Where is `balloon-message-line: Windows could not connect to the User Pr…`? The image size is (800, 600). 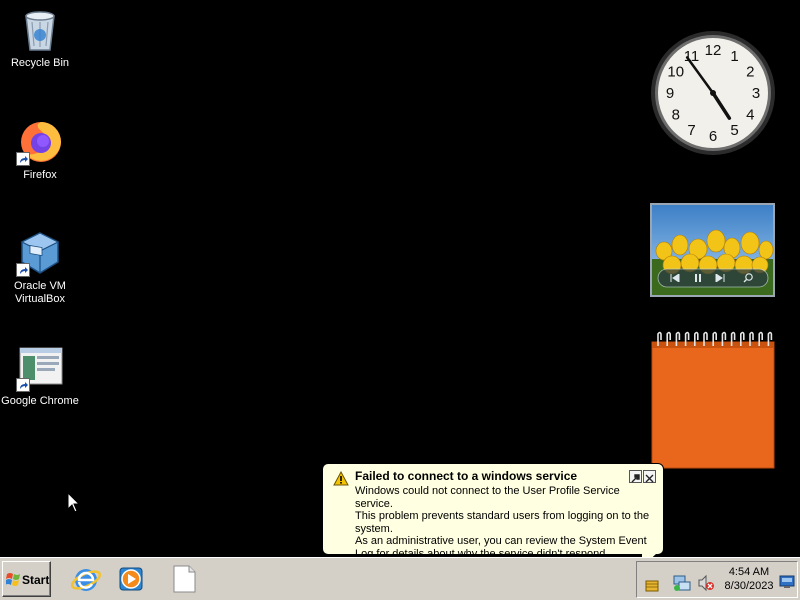
balloon-message-line: Windows could not connect to the User Pr… is located at coordinates (487, 497).